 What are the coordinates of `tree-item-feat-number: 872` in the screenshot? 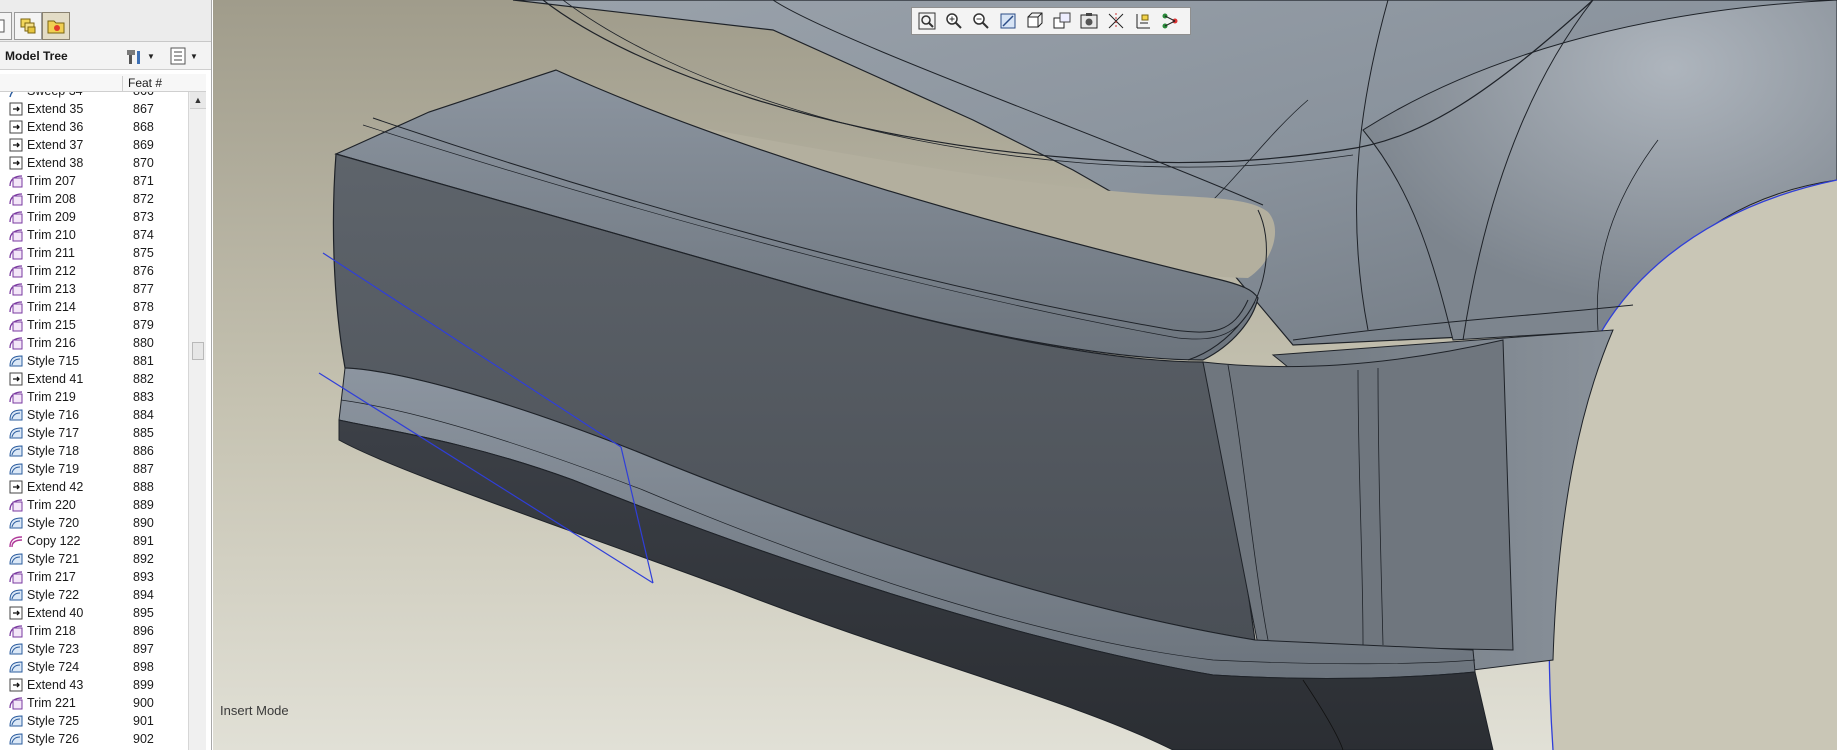 It's located at (143, 199).